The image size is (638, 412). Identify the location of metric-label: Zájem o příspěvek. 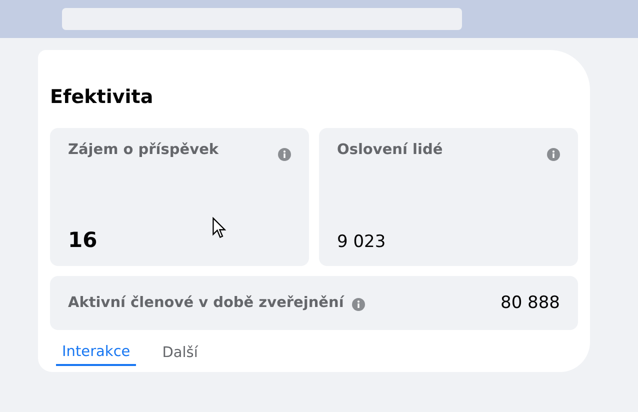
(143, 150).